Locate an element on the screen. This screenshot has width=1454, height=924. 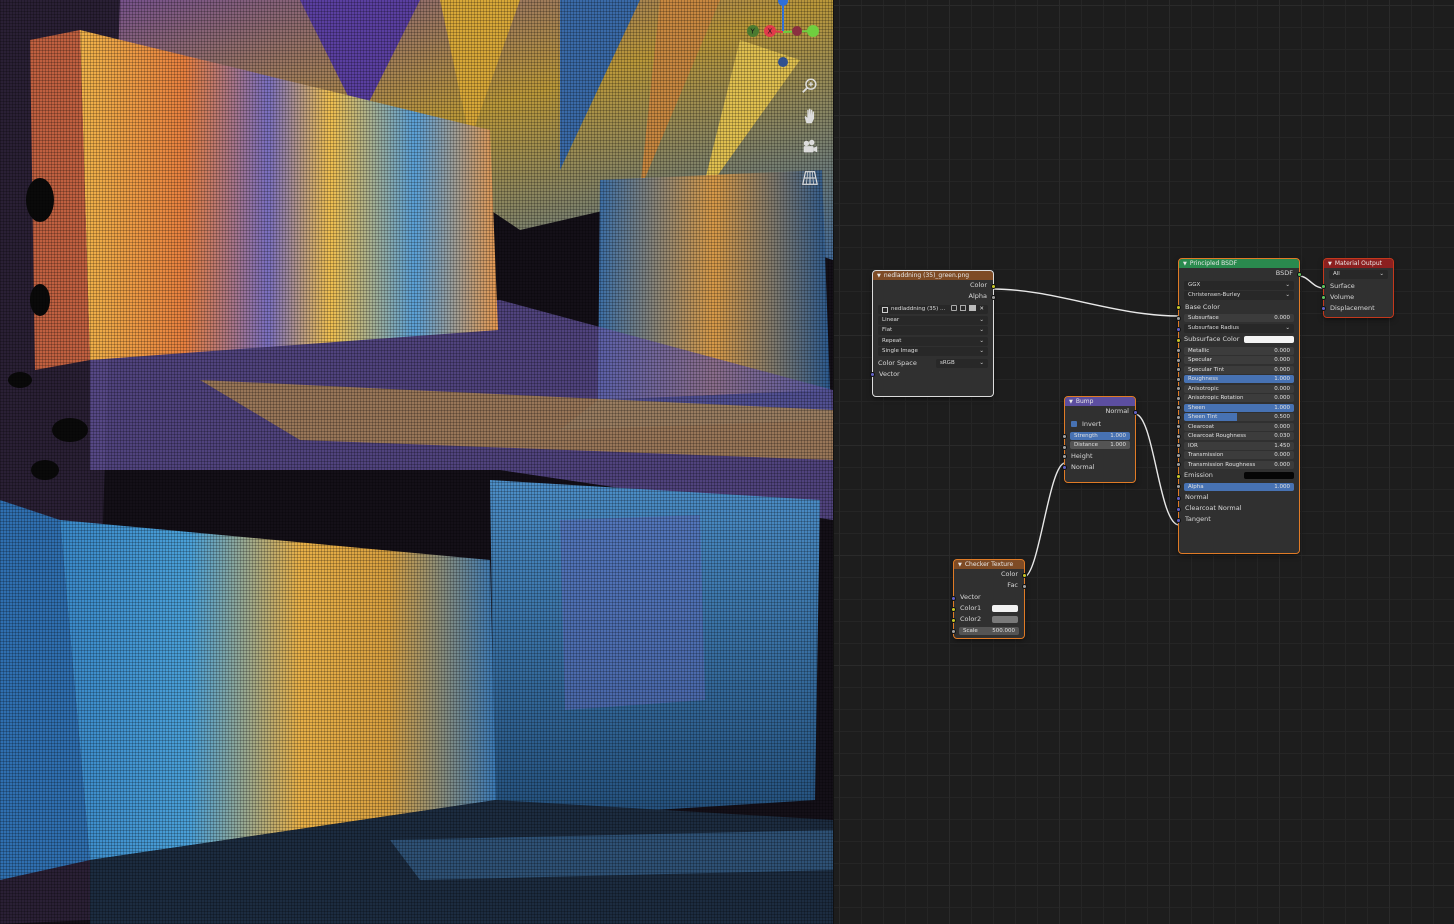
distance-socket is located at coordinates (1064, 447).